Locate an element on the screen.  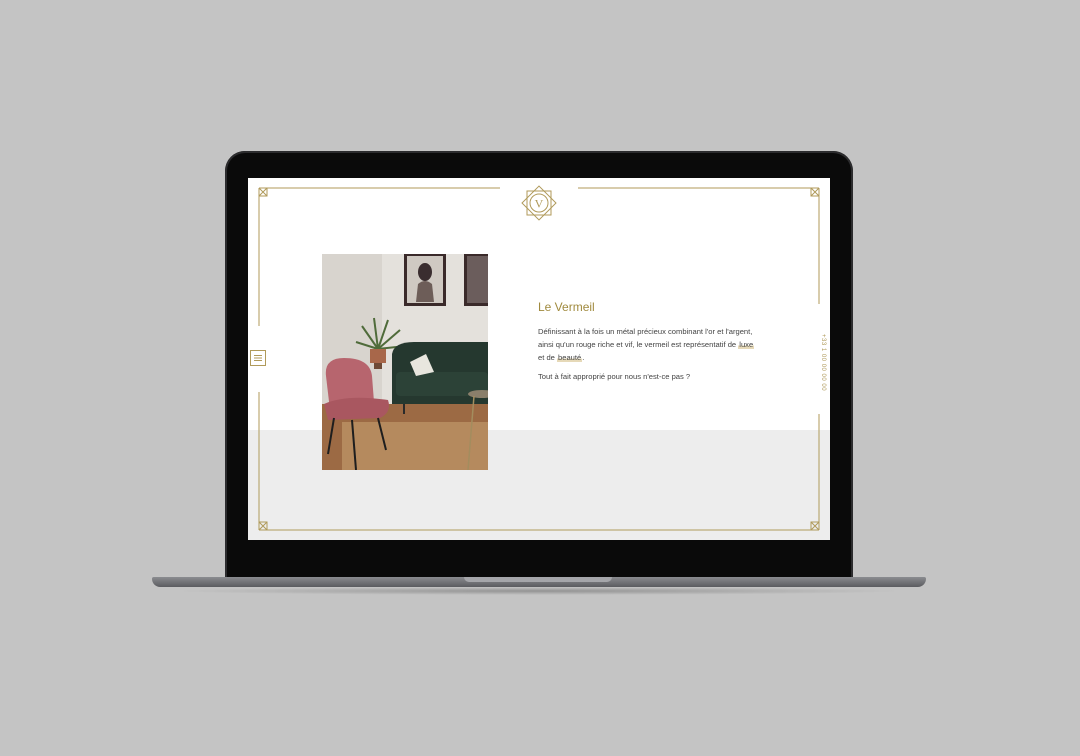
beaute-link: beauté is located at coordinates (570, 357).